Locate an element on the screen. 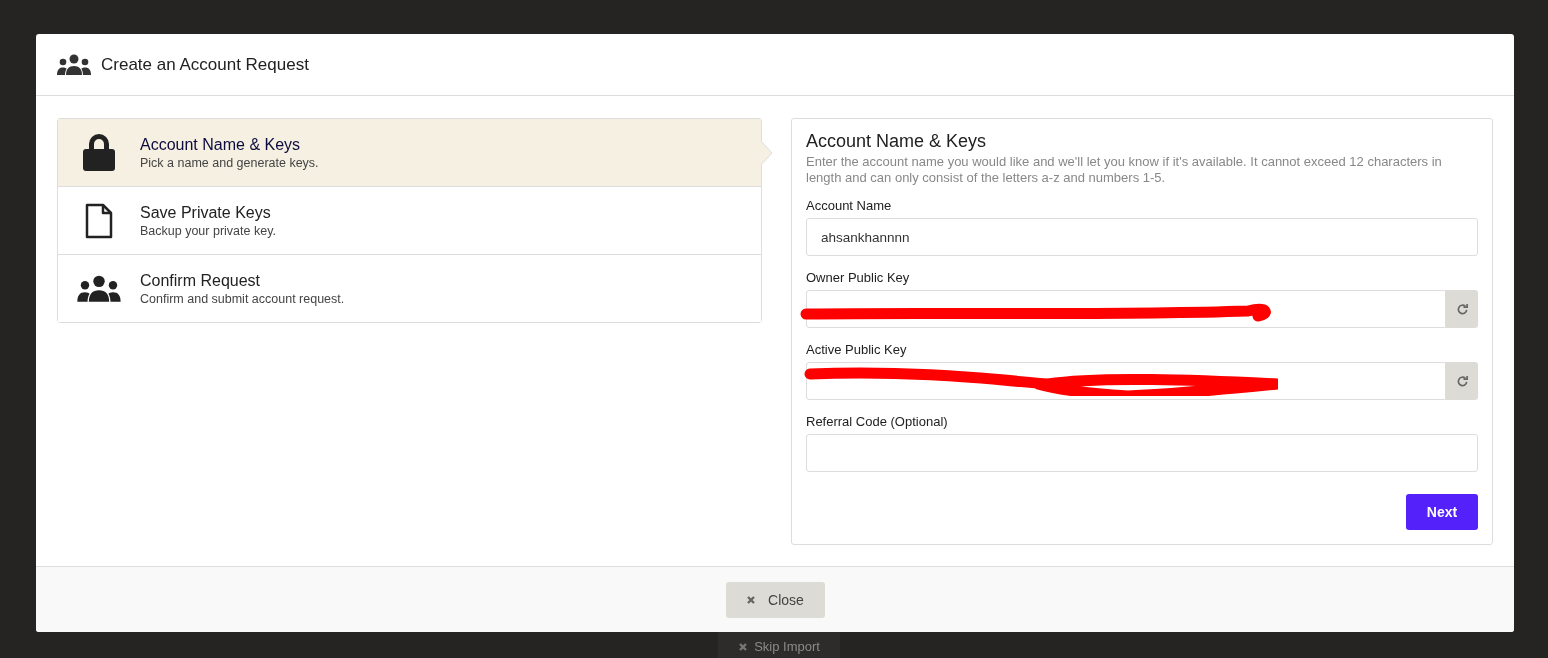 This screenshot has height=658, width=1548. step-subtitle: Confirm and submit account request. is located at coordinates (242, 298).